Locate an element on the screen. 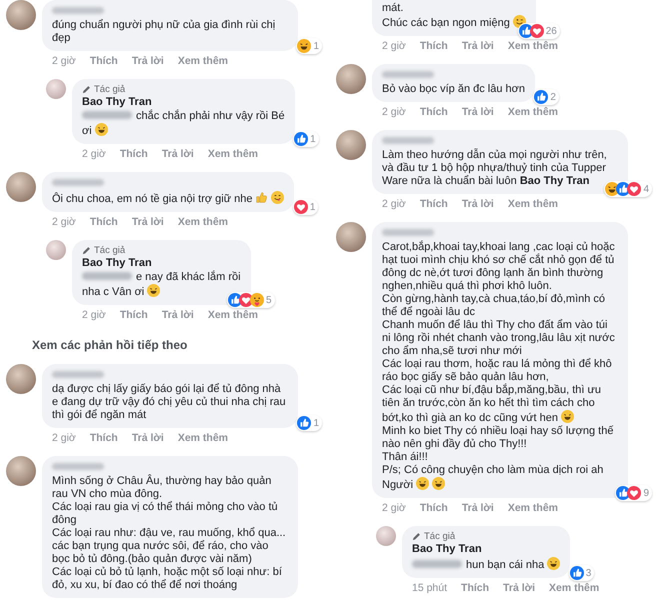 The height and width of the screenshot is (610, 660). reaction-pill: 2 is located at coordinates (546, 97).